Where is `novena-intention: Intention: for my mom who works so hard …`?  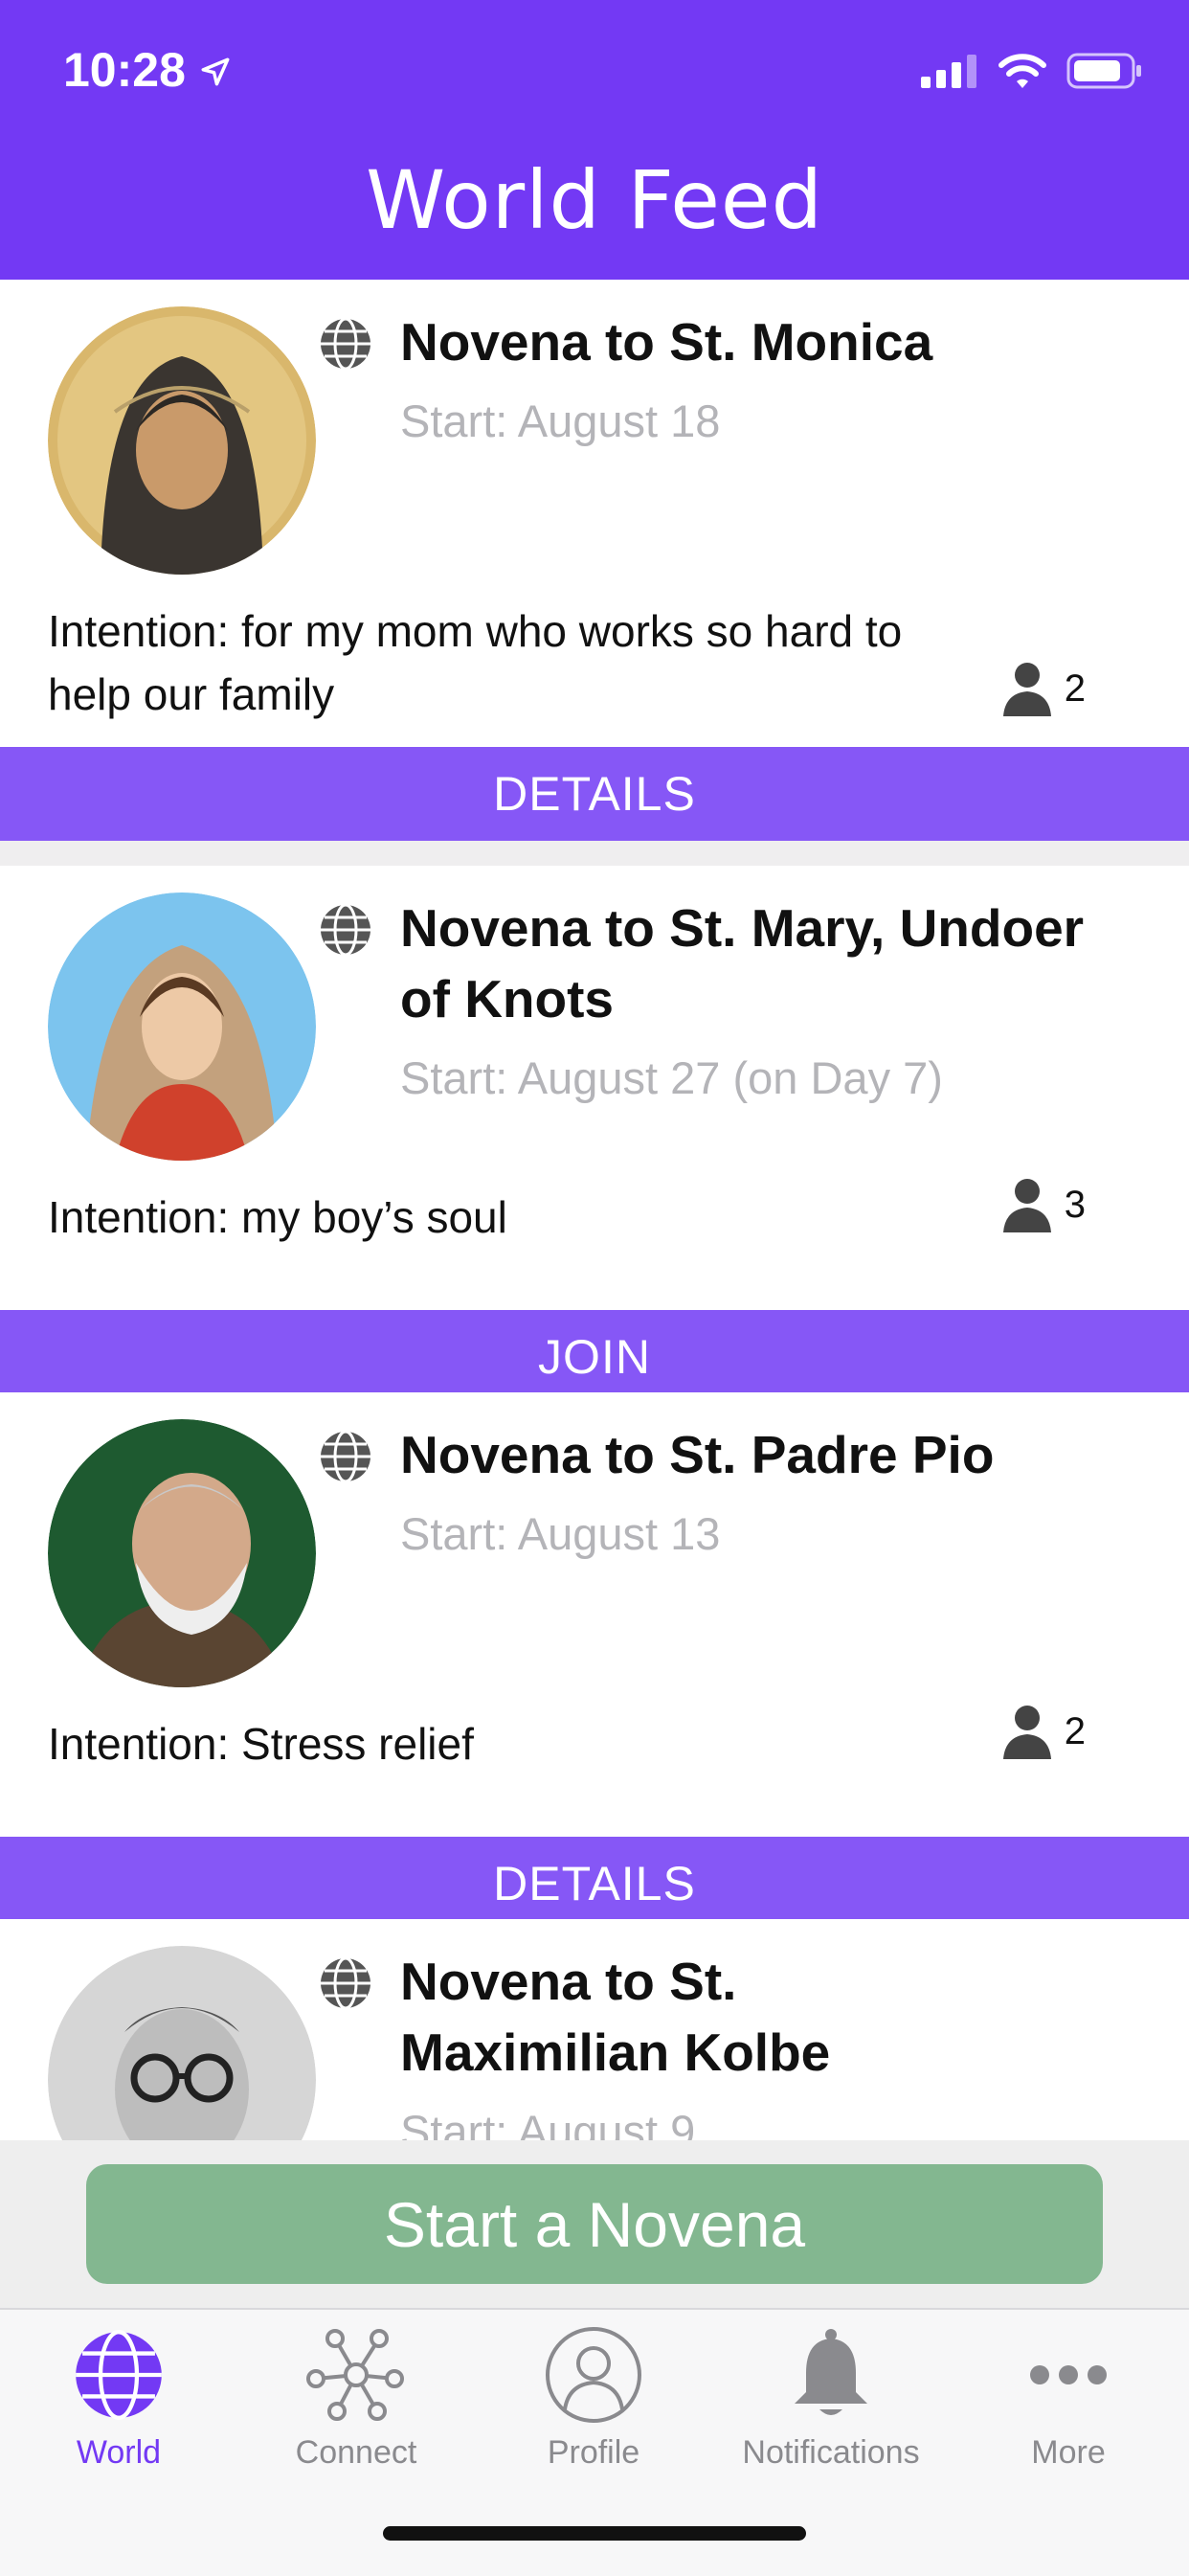
novena-intention: Intention: for my mom who works so hard … is located at coordinates (475, 662).